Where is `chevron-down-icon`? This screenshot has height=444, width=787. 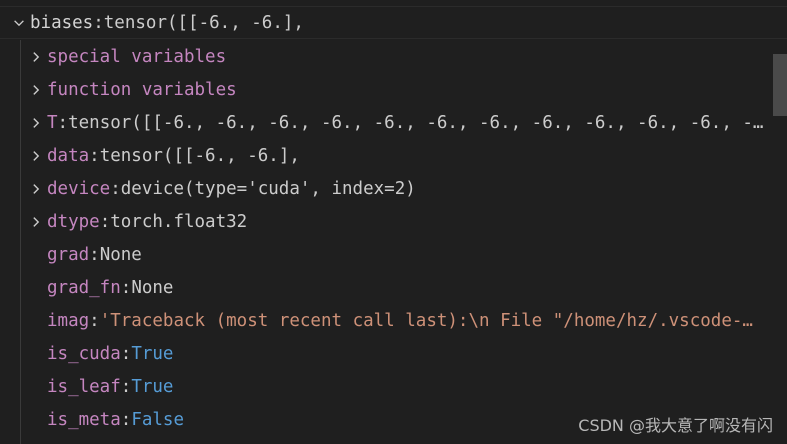
chevron-down-icon is located at coordinates (19, 23).